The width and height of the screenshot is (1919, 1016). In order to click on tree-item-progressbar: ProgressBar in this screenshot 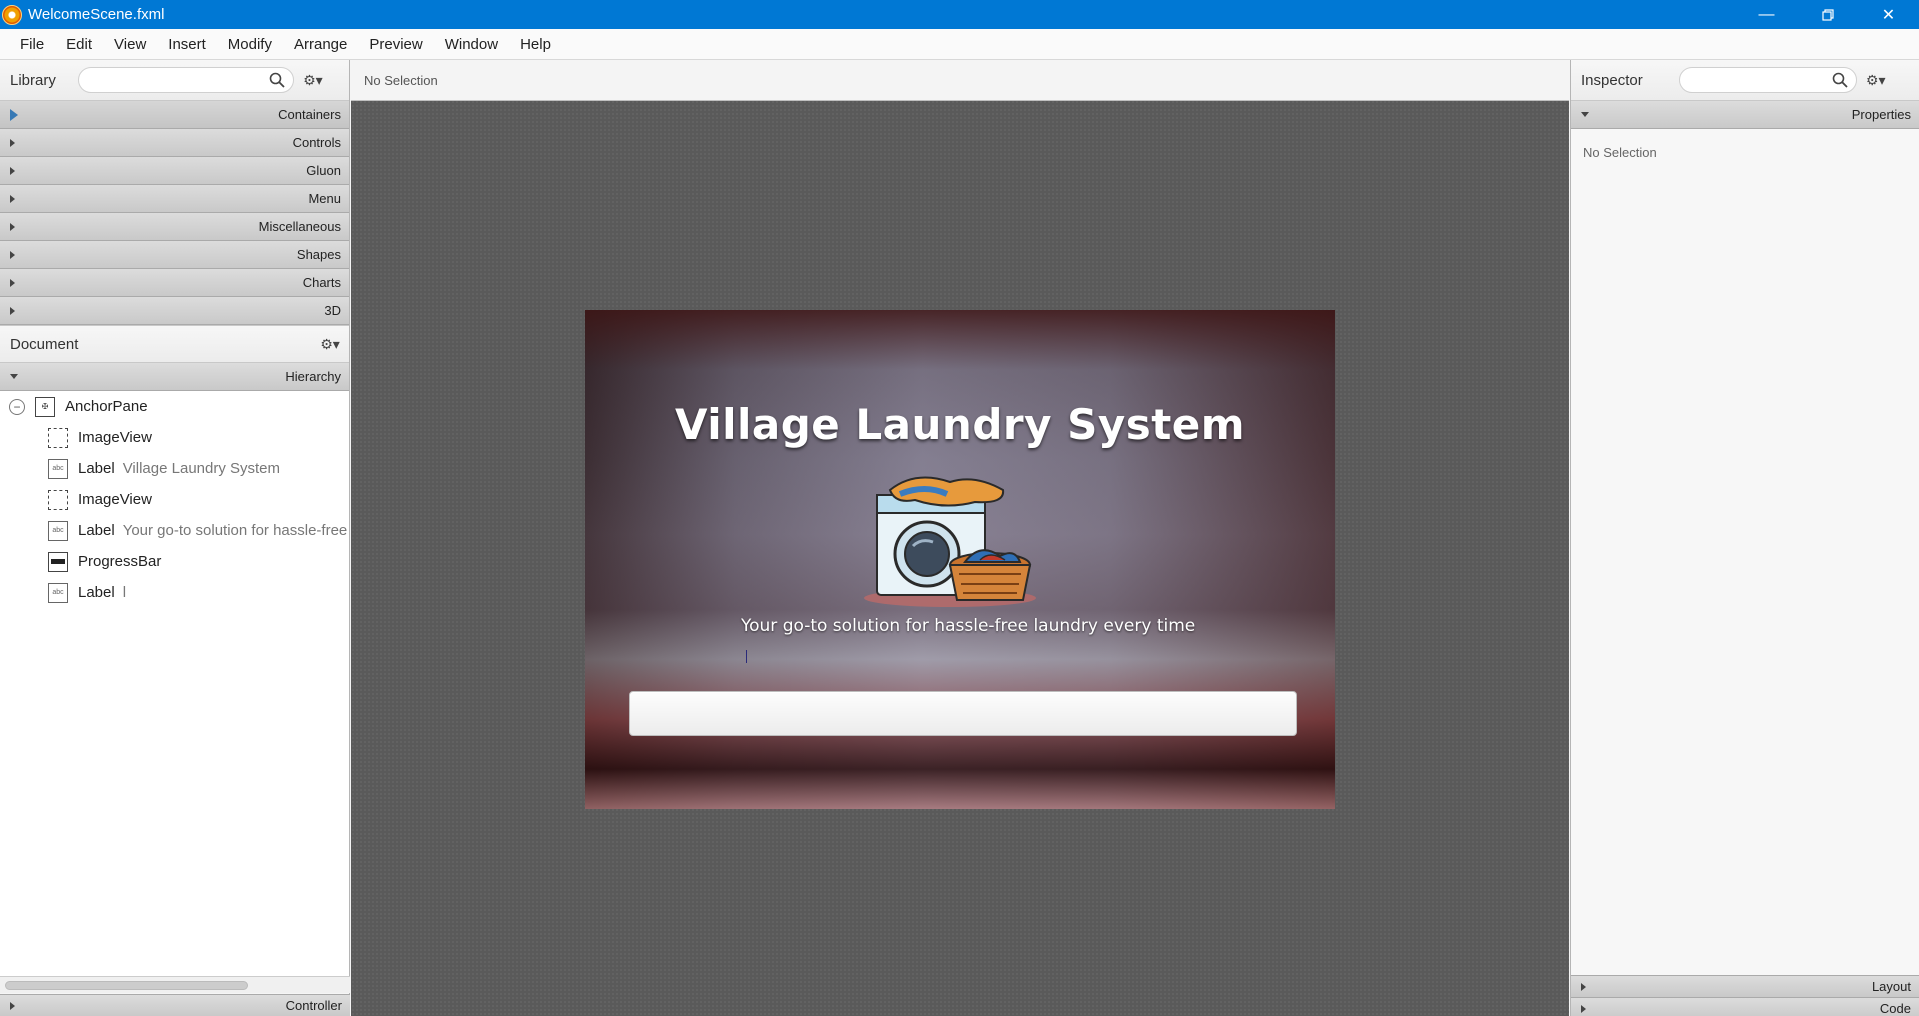, I will do `click(174, 561)`.